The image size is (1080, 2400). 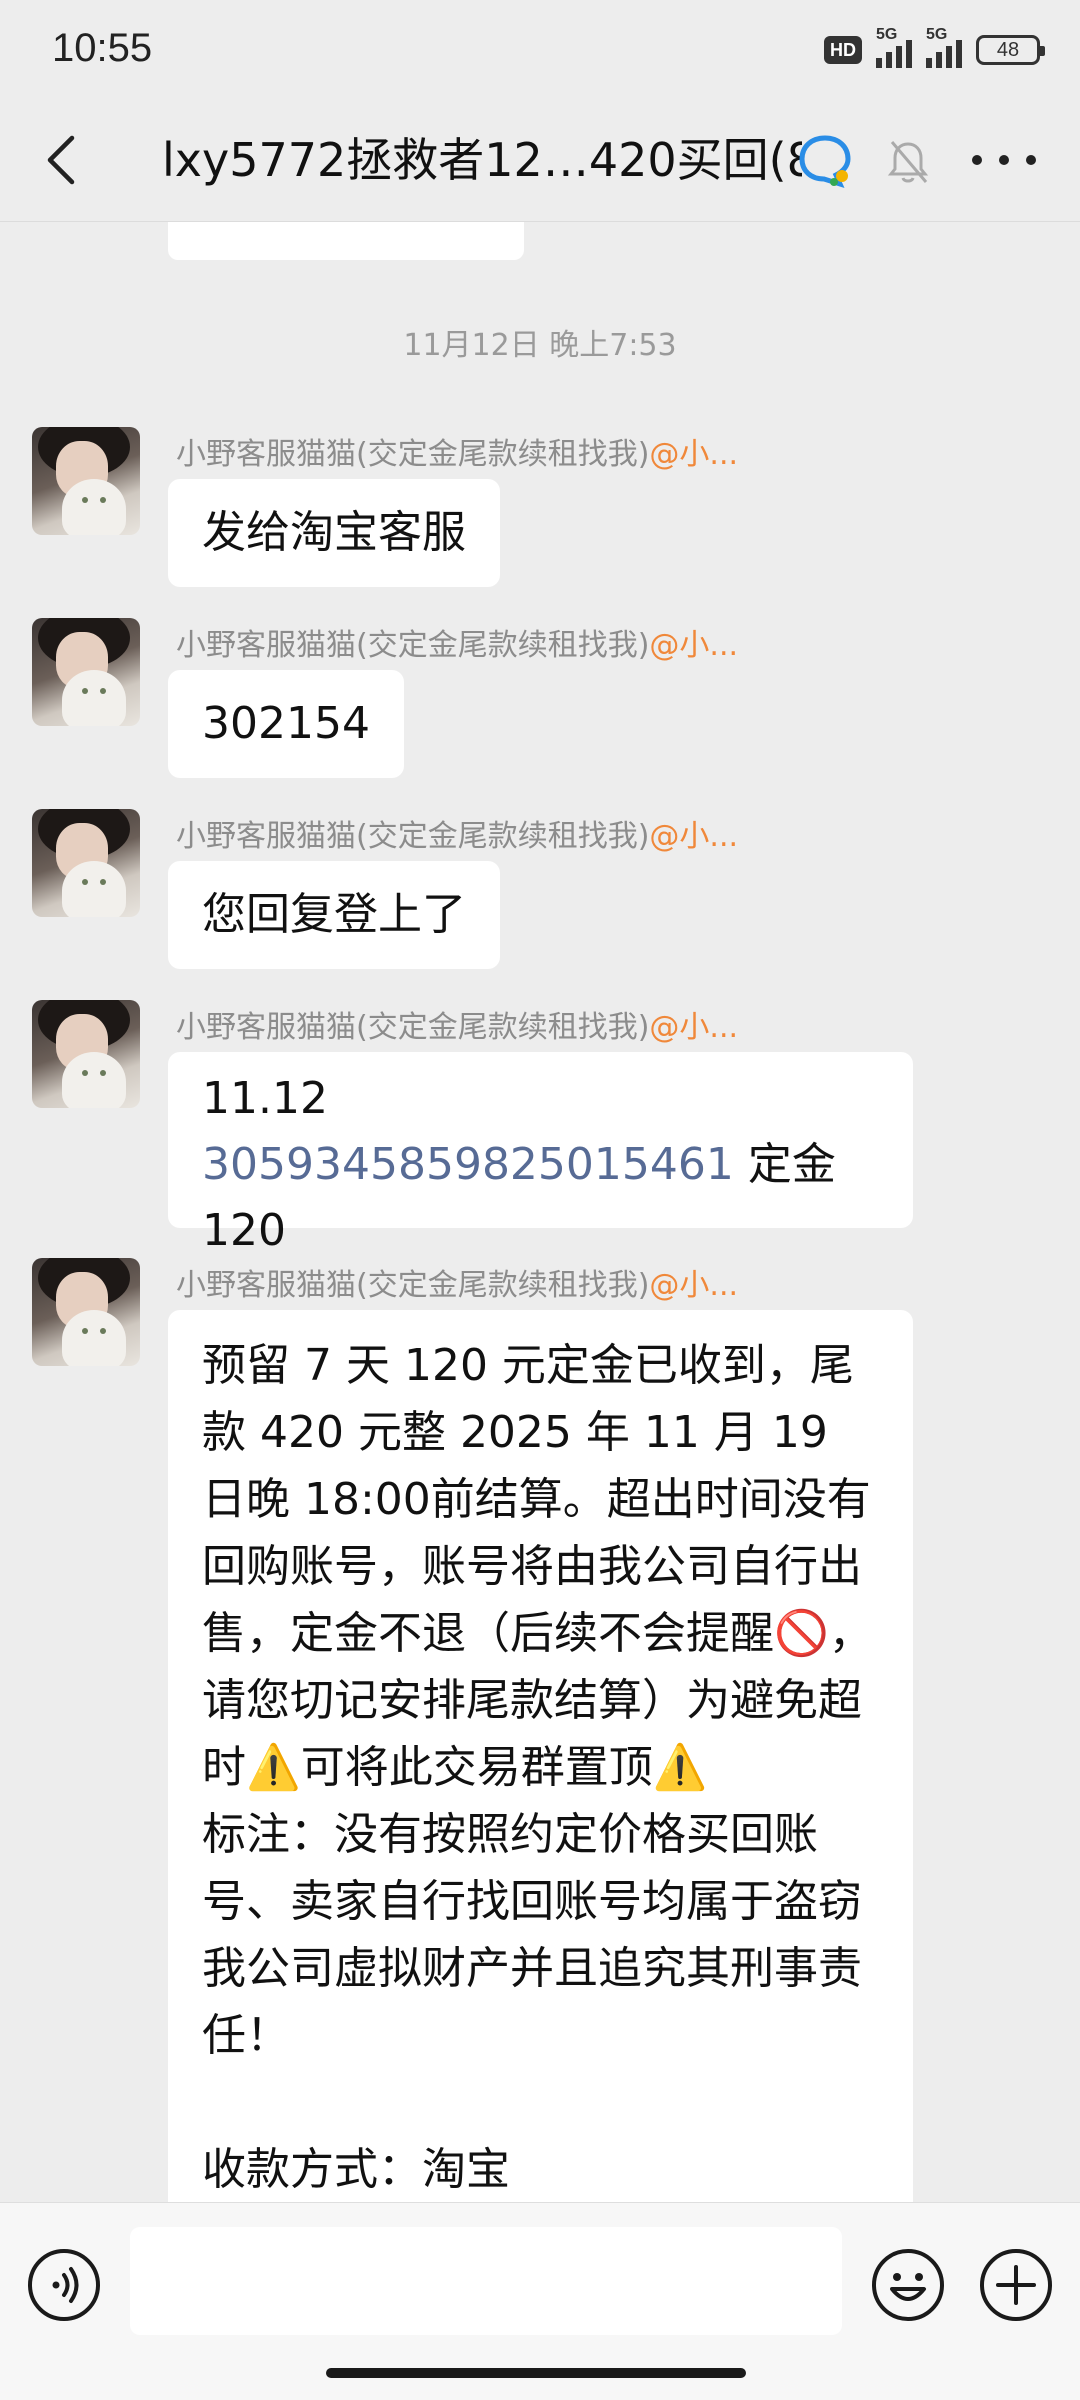 What do you see at coordinates (334, 915) in the screenshot?
I see `message-bubble: 您回复登上了` at bounding box center [334, 915].